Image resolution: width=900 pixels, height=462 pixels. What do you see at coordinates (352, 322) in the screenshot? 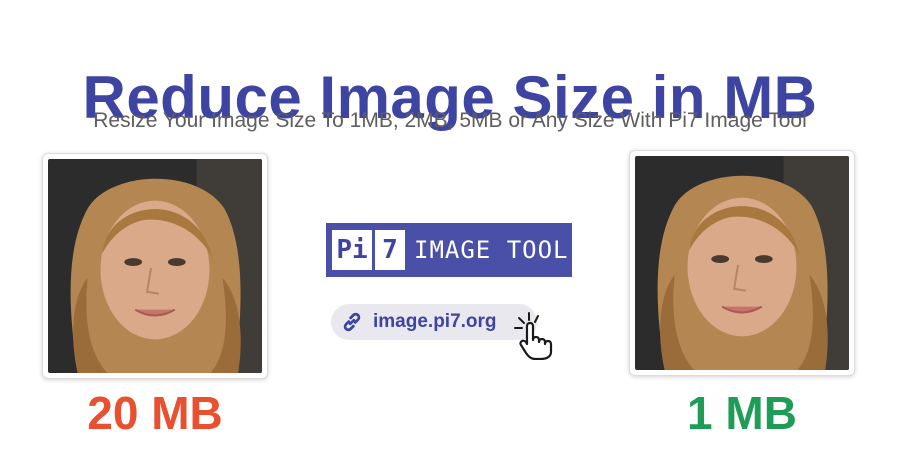
I see `link-icon` at bounding box center [352, 322].